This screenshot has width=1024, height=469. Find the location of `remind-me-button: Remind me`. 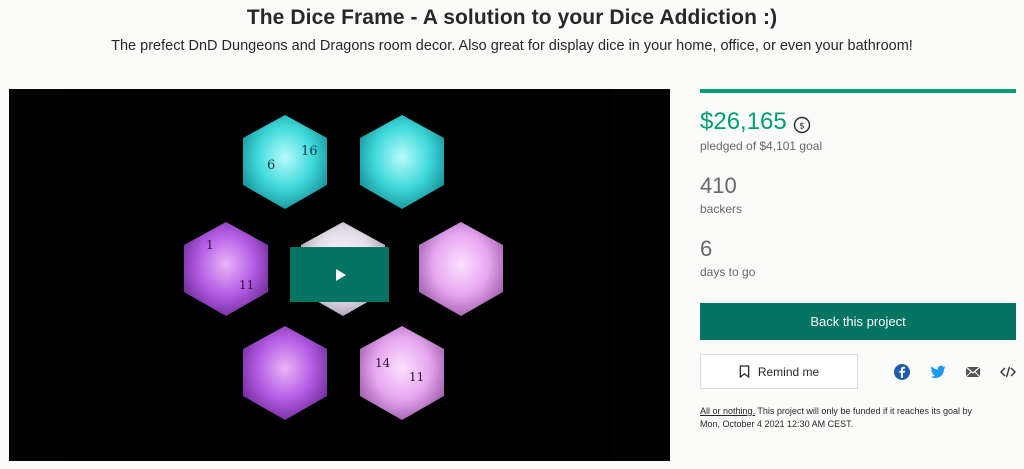

remind-me-button: Remind me is located at coordinates (779, 371).